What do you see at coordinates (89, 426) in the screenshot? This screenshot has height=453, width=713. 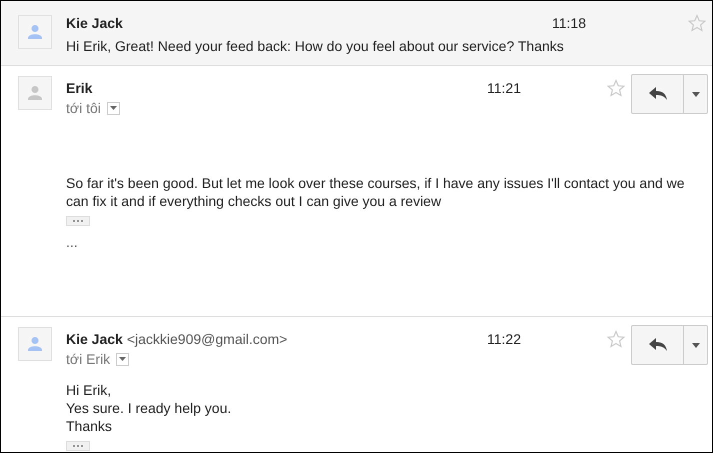 I see `message-text: Thanks` at bounding box center [89, 426].